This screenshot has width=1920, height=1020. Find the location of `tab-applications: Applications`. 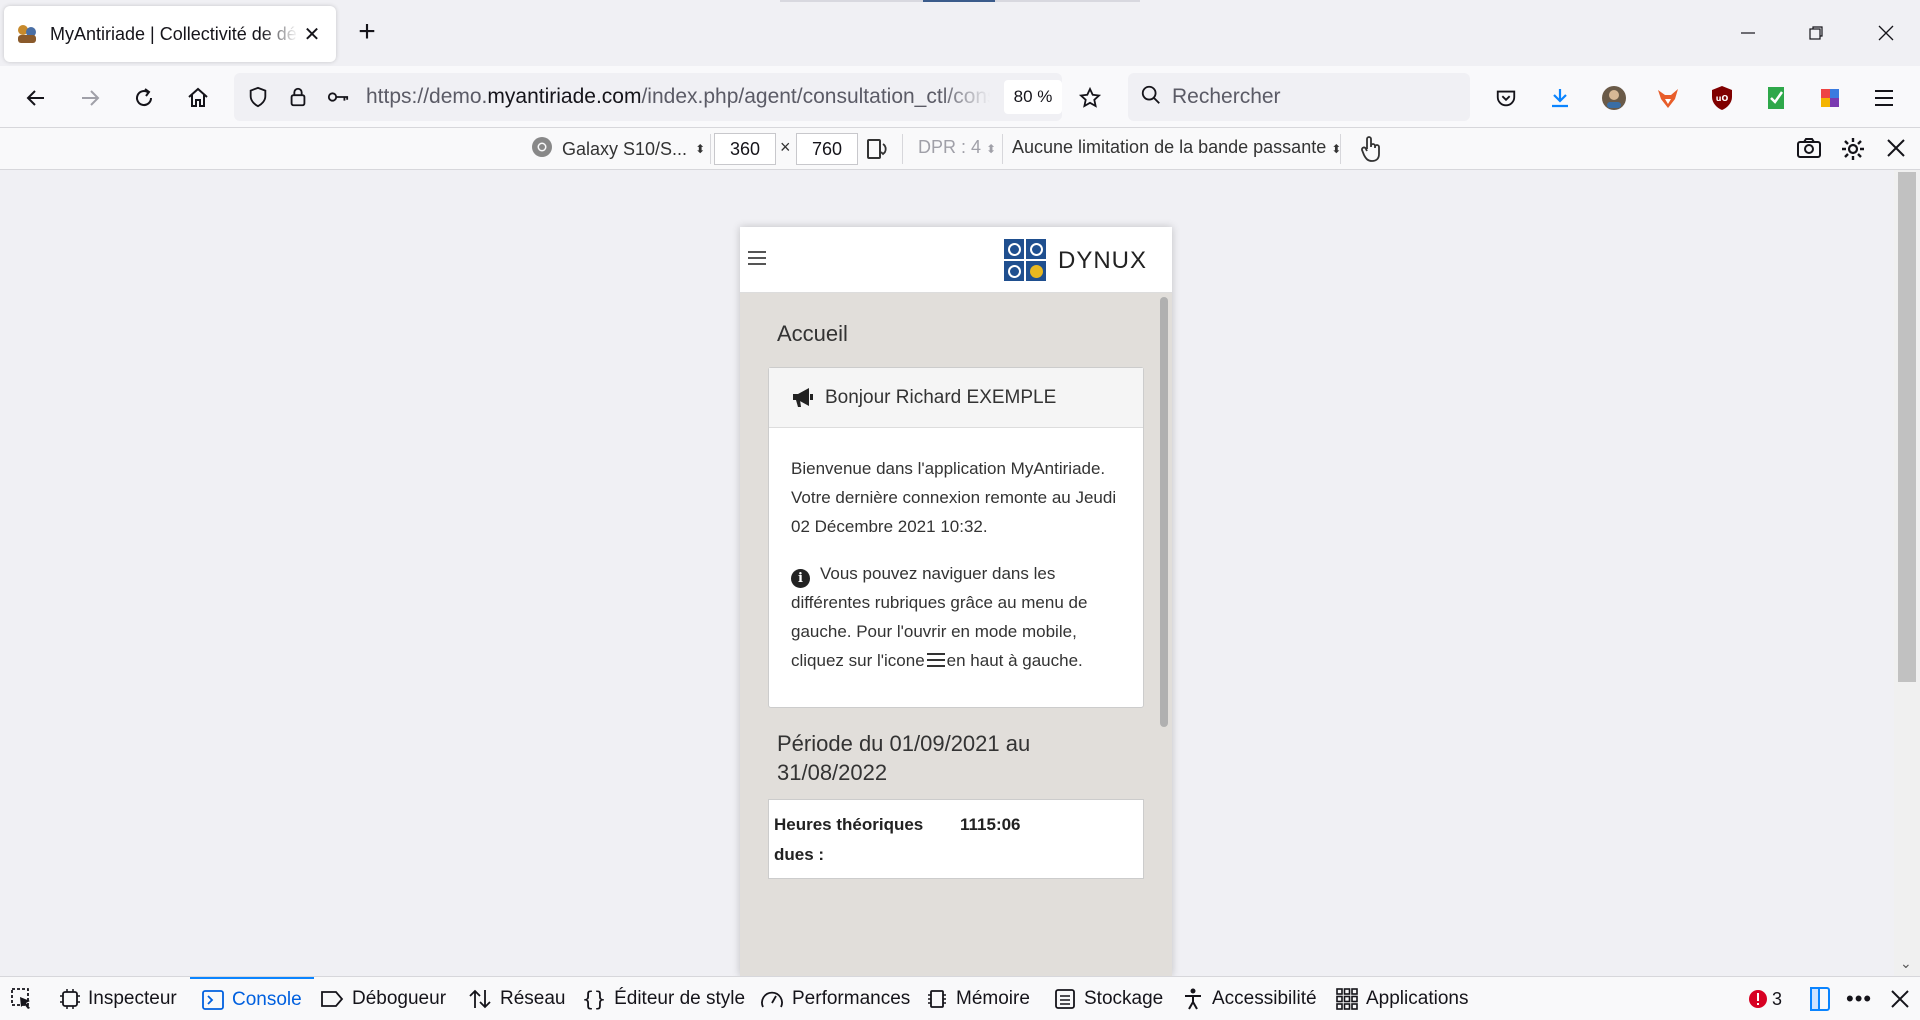

tab-applications: Applications is located at coordinates (1402, 998).